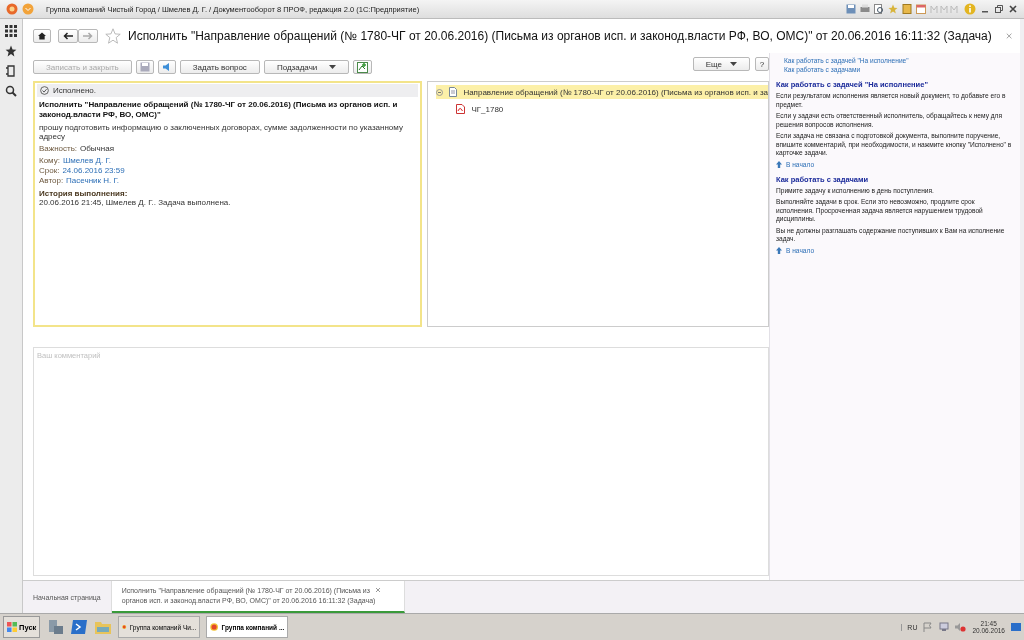  I want to click on favorite-star-icon, so click(113, 36).